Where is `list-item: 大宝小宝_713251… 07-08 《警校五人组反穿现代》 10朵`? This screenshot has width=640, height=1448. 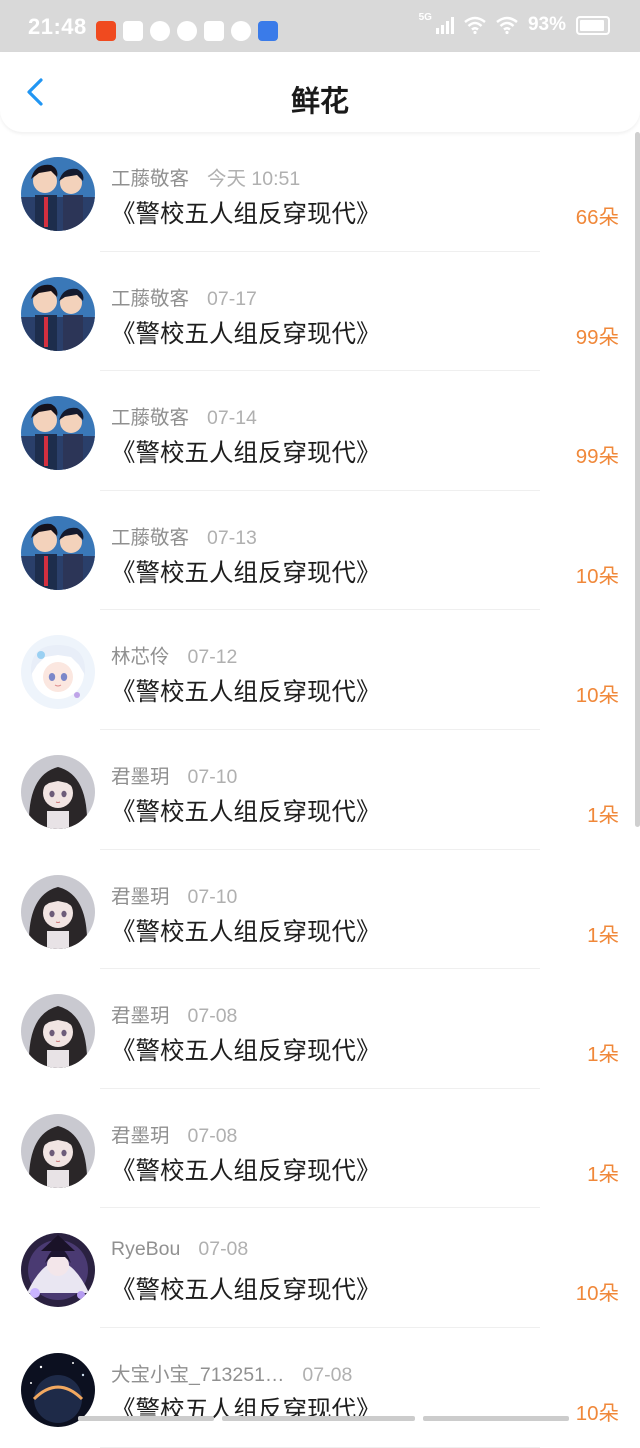 list-item: 大宝小宝_713251… 07-08 《警校五人组反穿现代》 10朵 is located at coordinates (320, 1388).